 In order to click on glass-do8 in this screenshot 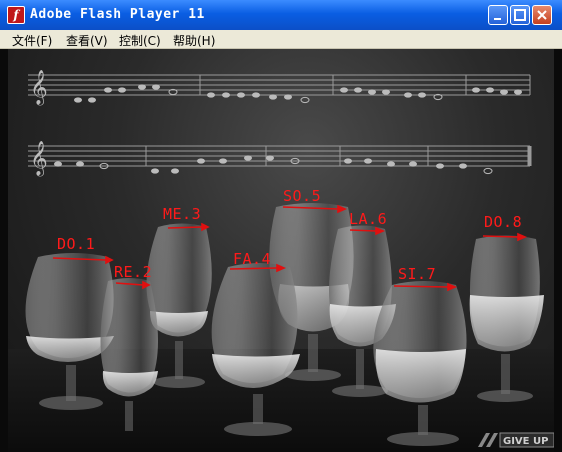, I will do `click(506, 319)`.